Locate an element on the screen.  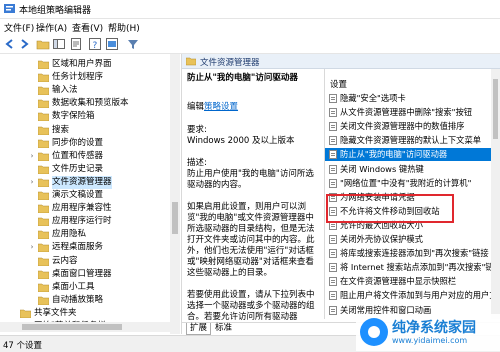
setting-row: 关闭文件资源管理器中的数值排序 is located at coordinates (409, 126).